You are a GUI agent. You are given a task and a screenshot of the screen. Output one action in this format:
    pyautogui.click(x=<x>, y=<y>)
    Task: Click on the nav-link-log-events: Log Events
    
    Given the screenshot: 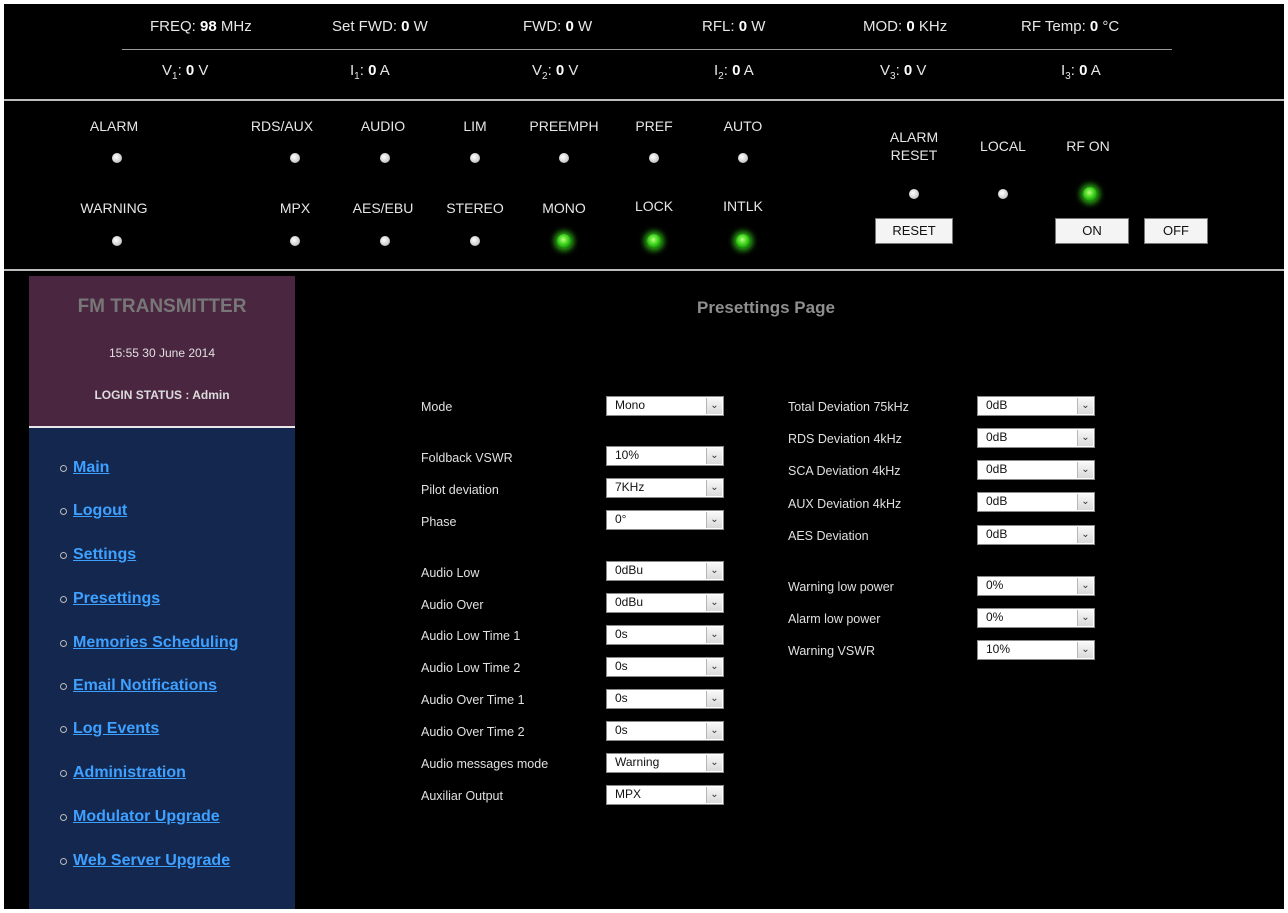 What is the action you would take?
    pyautogui.click(x=116, y=728)
    